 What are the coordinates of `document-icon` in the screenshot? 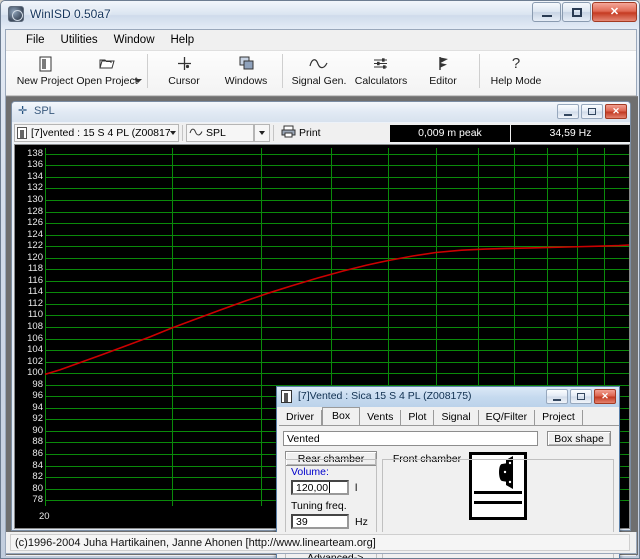 It's located at (286, 396).